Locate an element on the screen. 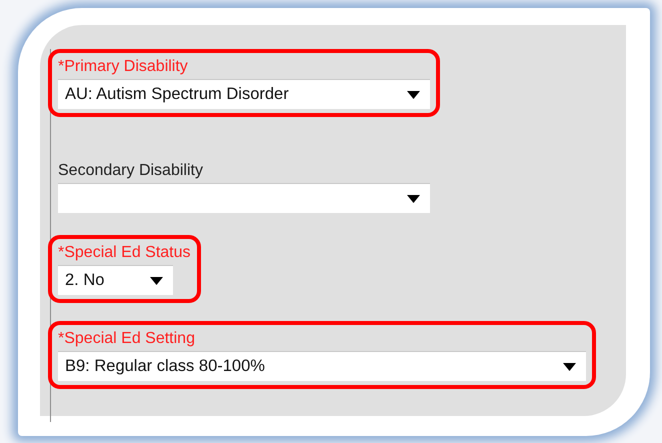  dropdown is located at coordinates (244, 198).